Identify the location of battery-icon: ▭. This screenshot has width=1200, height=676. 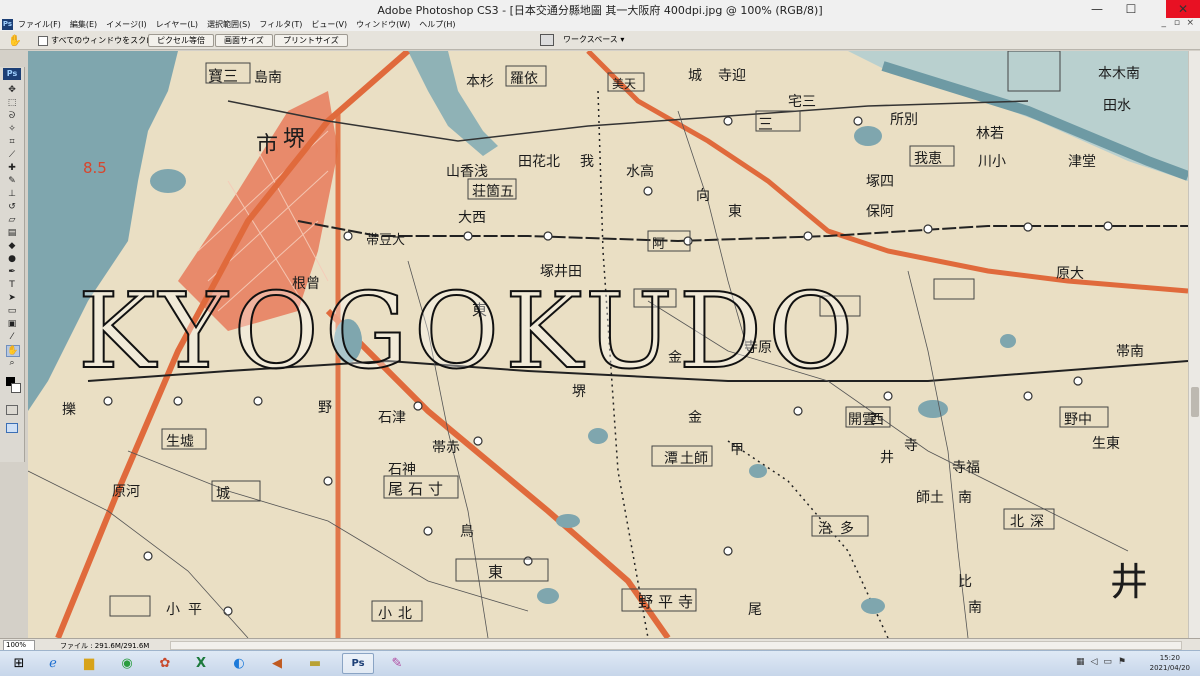
(1107, 662).